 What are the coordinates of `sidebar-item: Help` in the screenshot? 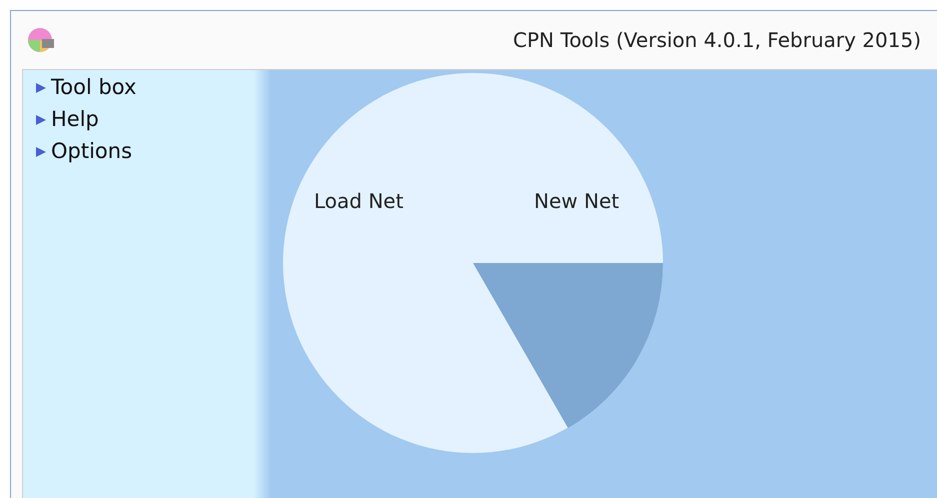 It's located at (67, 120).